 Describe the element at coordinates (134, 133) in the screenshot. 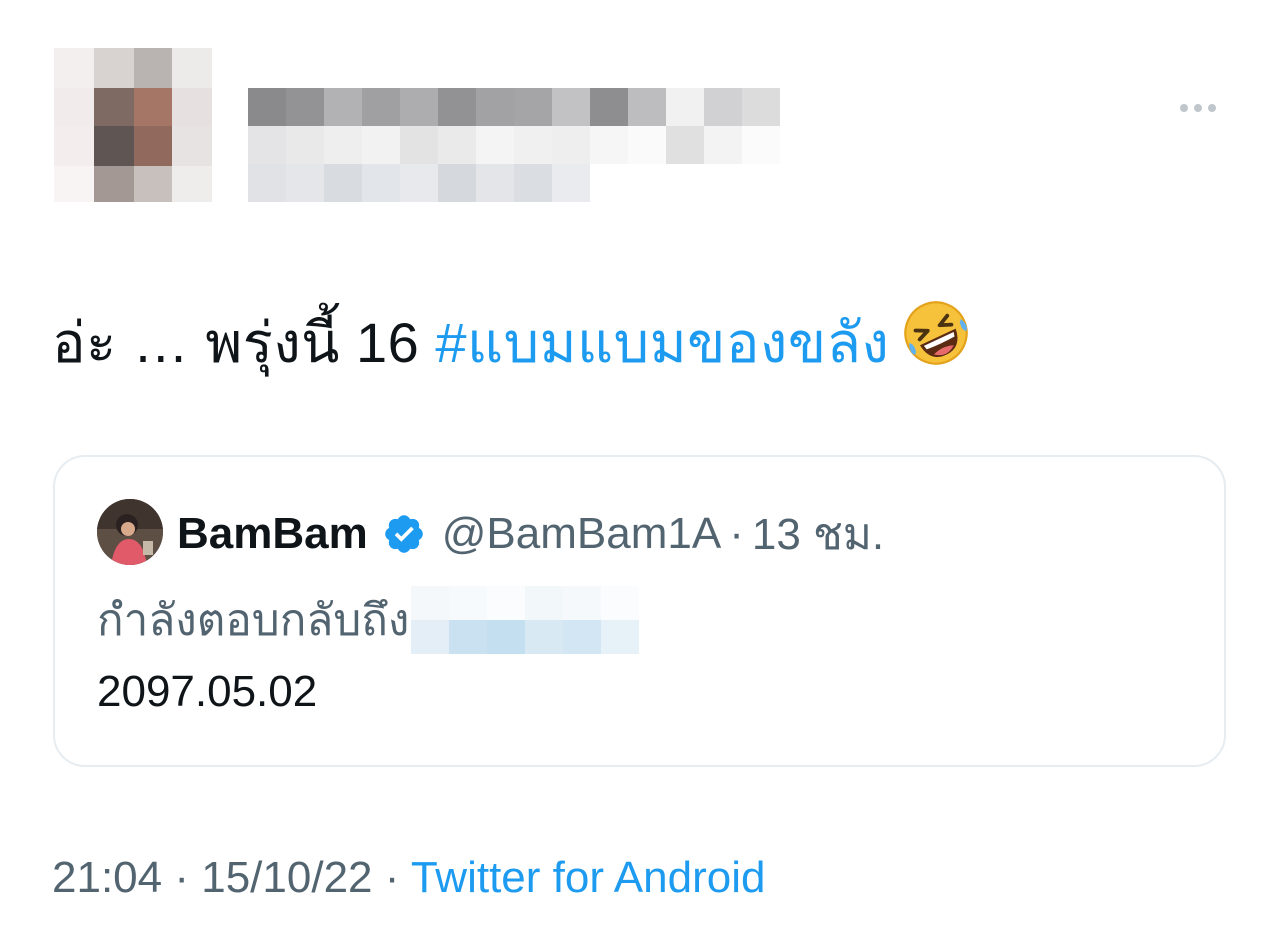

I see `author-avatar-obscured` at that location.